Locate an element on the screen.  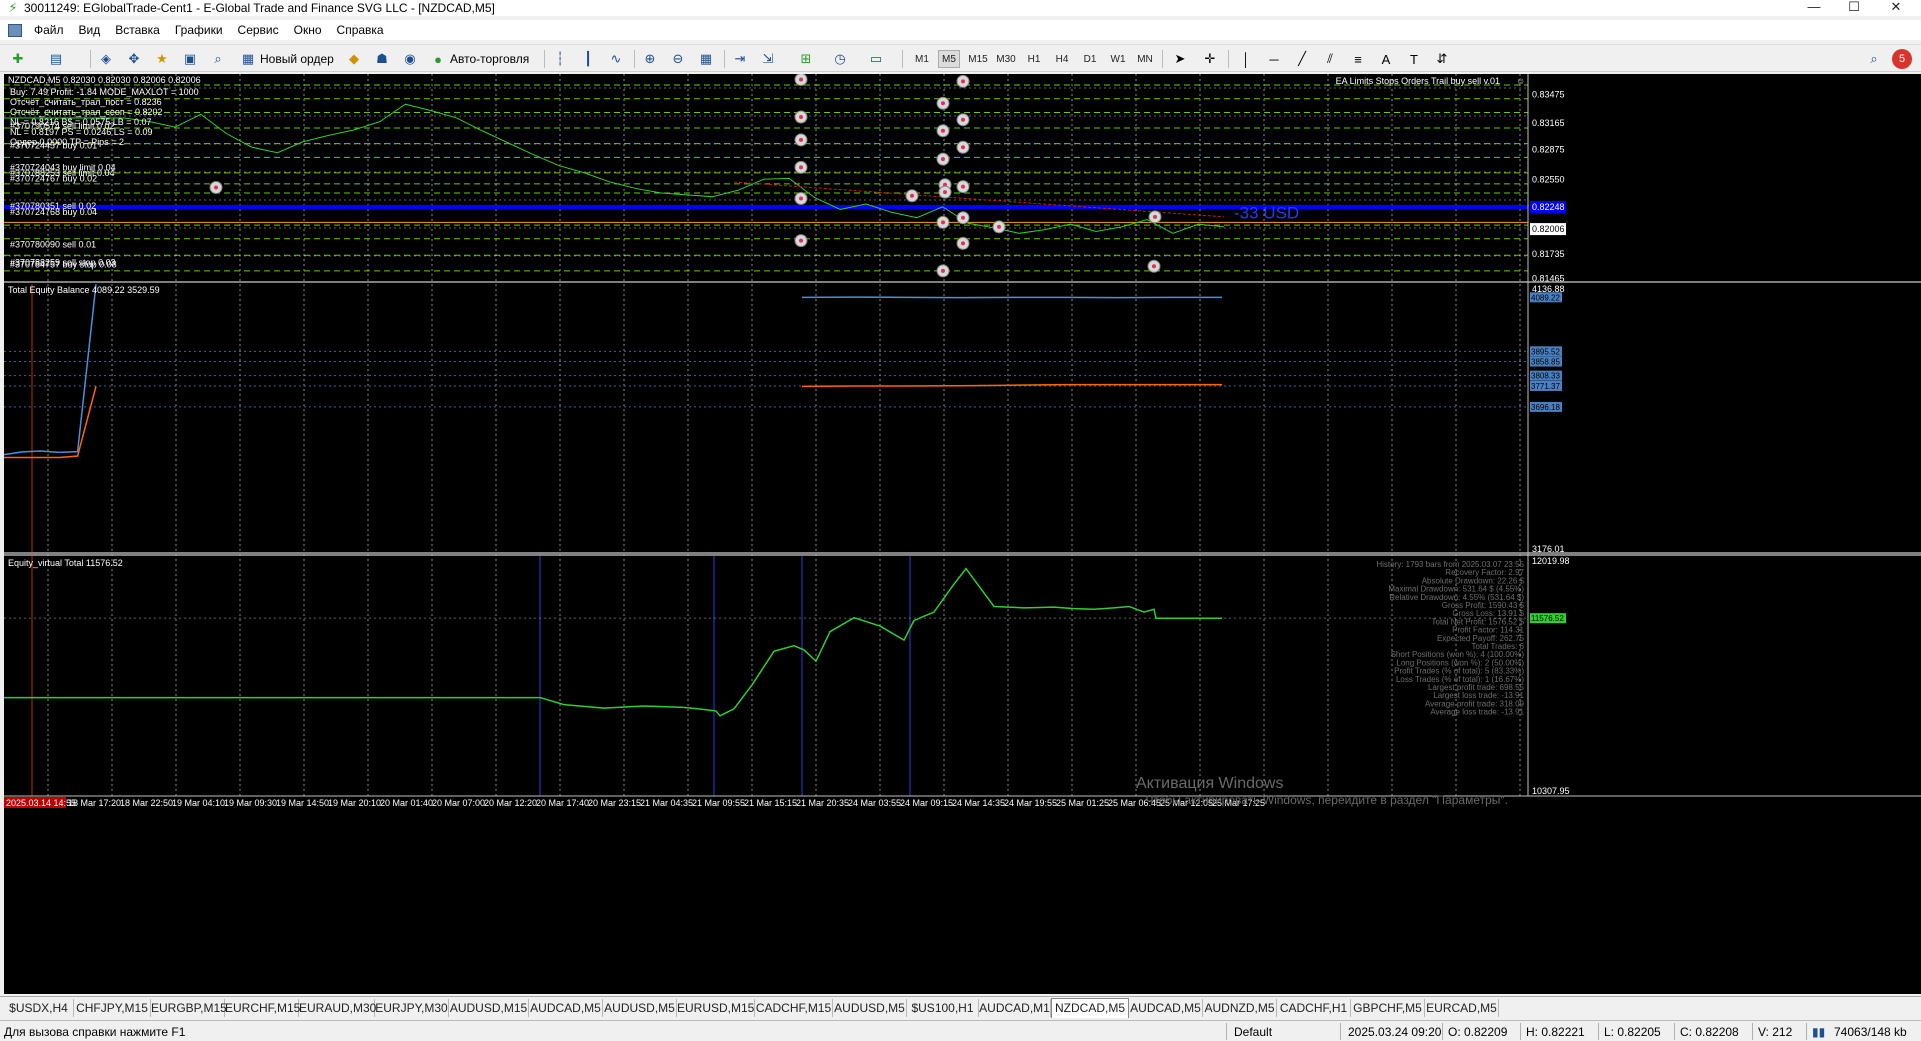
zoom-in-icon: ⊕ is located at coordinates (650, 59).